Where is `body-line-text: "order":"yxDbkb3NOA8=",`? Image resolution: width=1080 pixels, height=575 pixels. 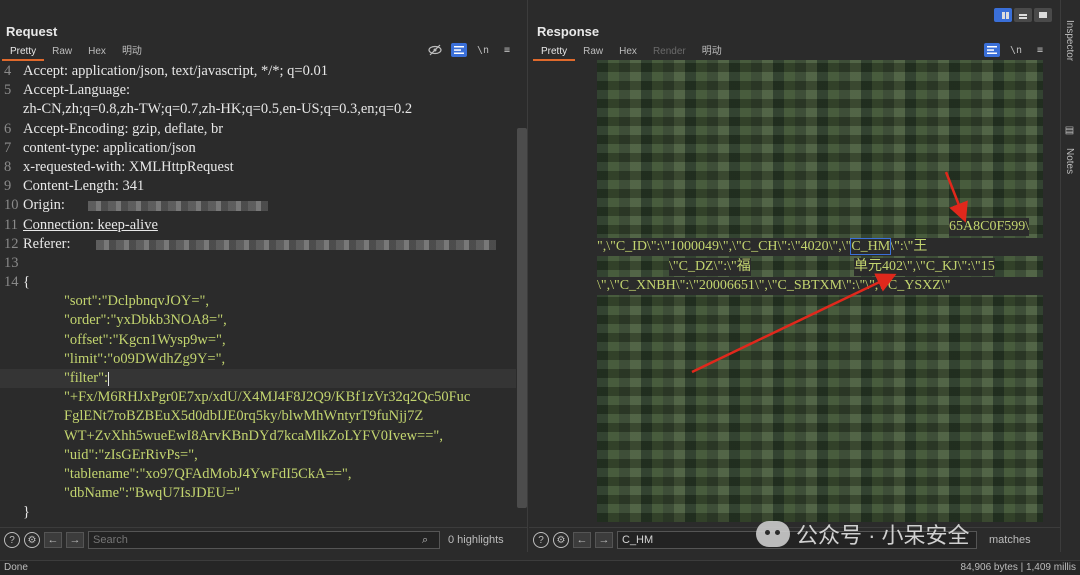 body-line-text: "order":"yxDbkb3NOA8=", is located at coordinates (145, 320).